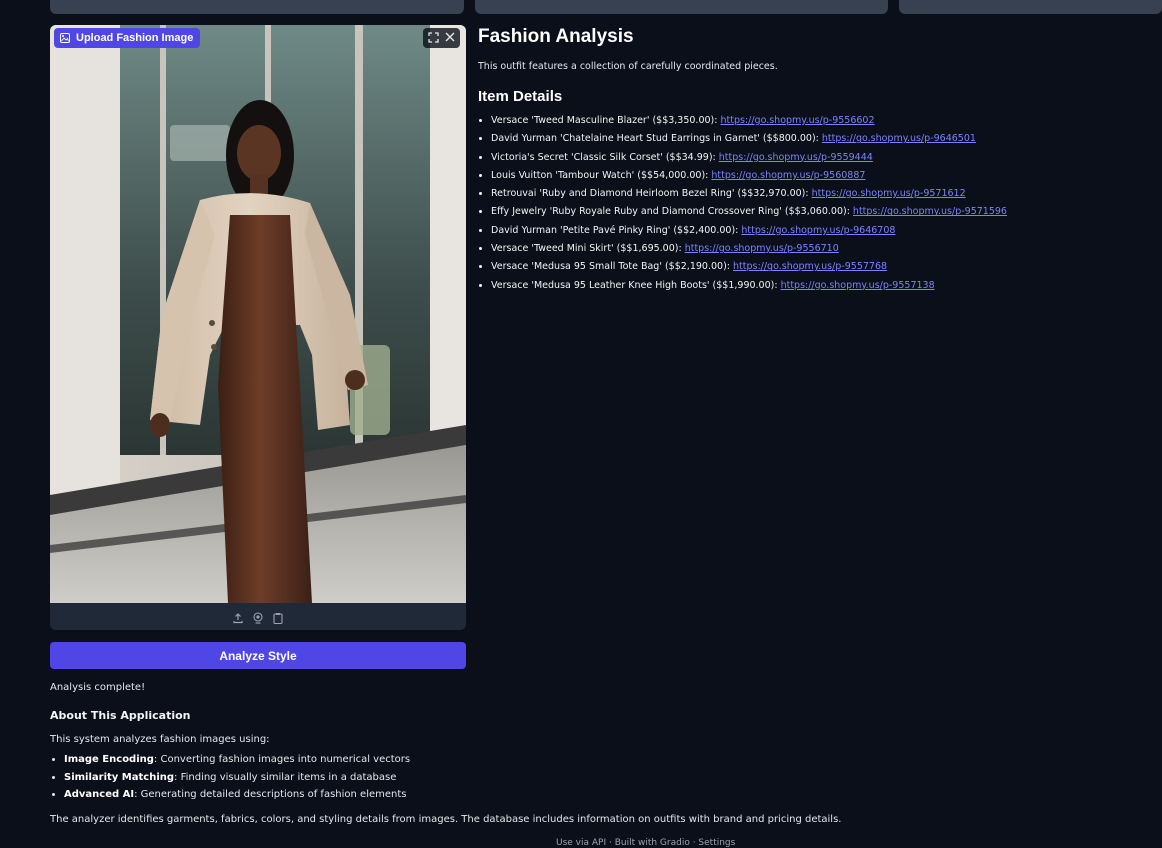  Describe the element at coordinates (858, 285) in the screenshot. I see `item-link: https://go.shopmy.us/p-9557138` at that location.